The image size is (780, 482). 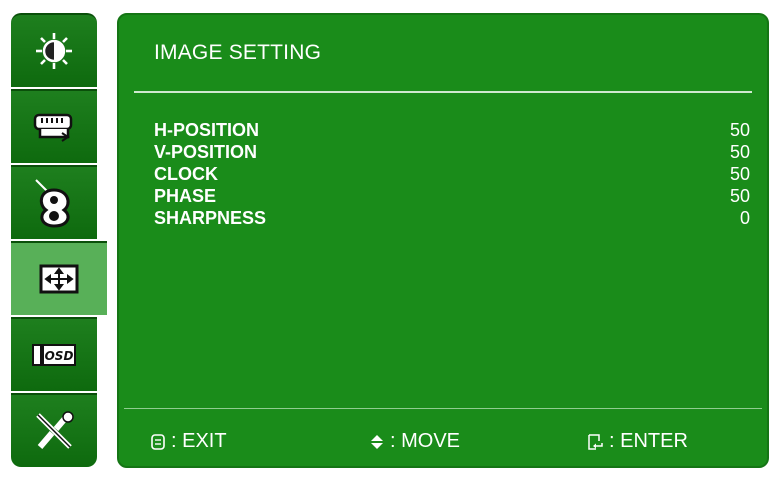 I want to click on enter-icon, so click(x=595, y=441).